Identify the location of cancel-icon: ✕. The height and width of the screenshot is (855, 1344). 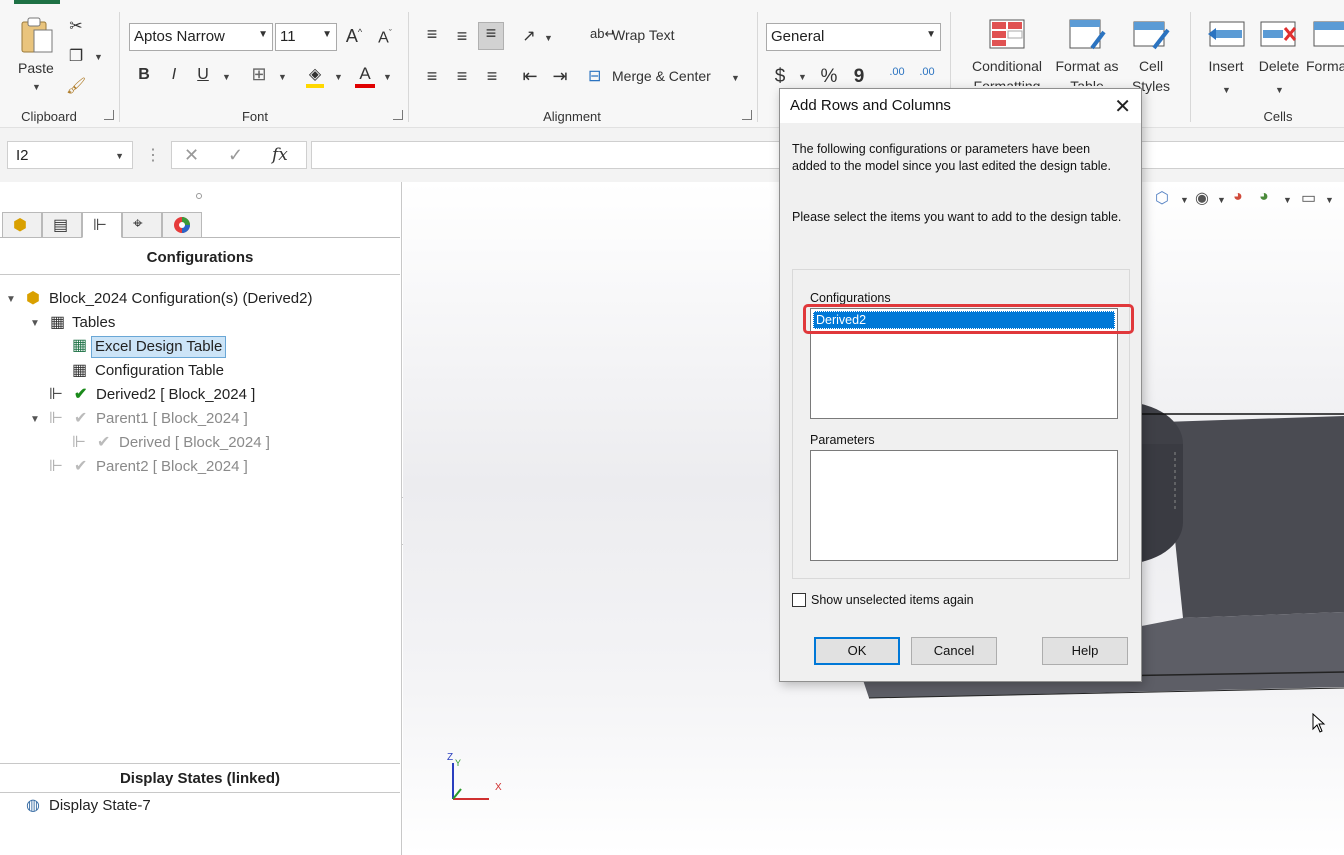
(191, 155).